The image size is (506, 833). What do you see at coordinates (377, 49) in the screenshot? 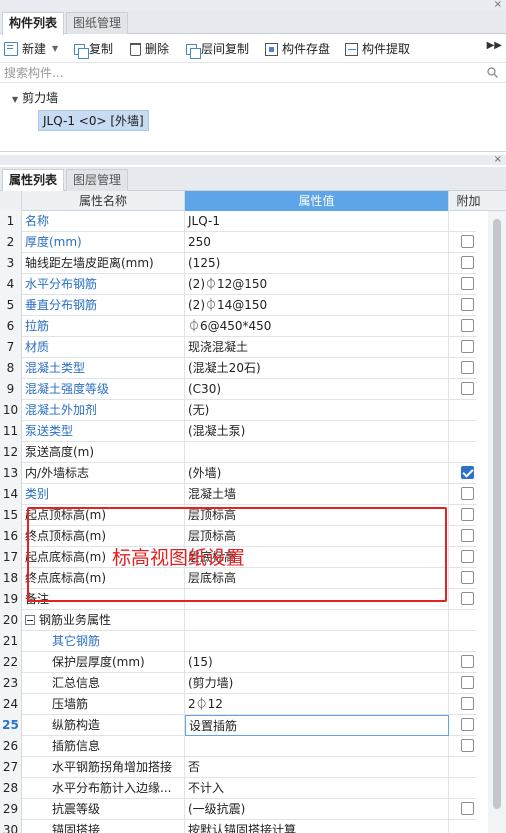
I see `extract-component-button: 构件提取` at bounding box center [377, 49].